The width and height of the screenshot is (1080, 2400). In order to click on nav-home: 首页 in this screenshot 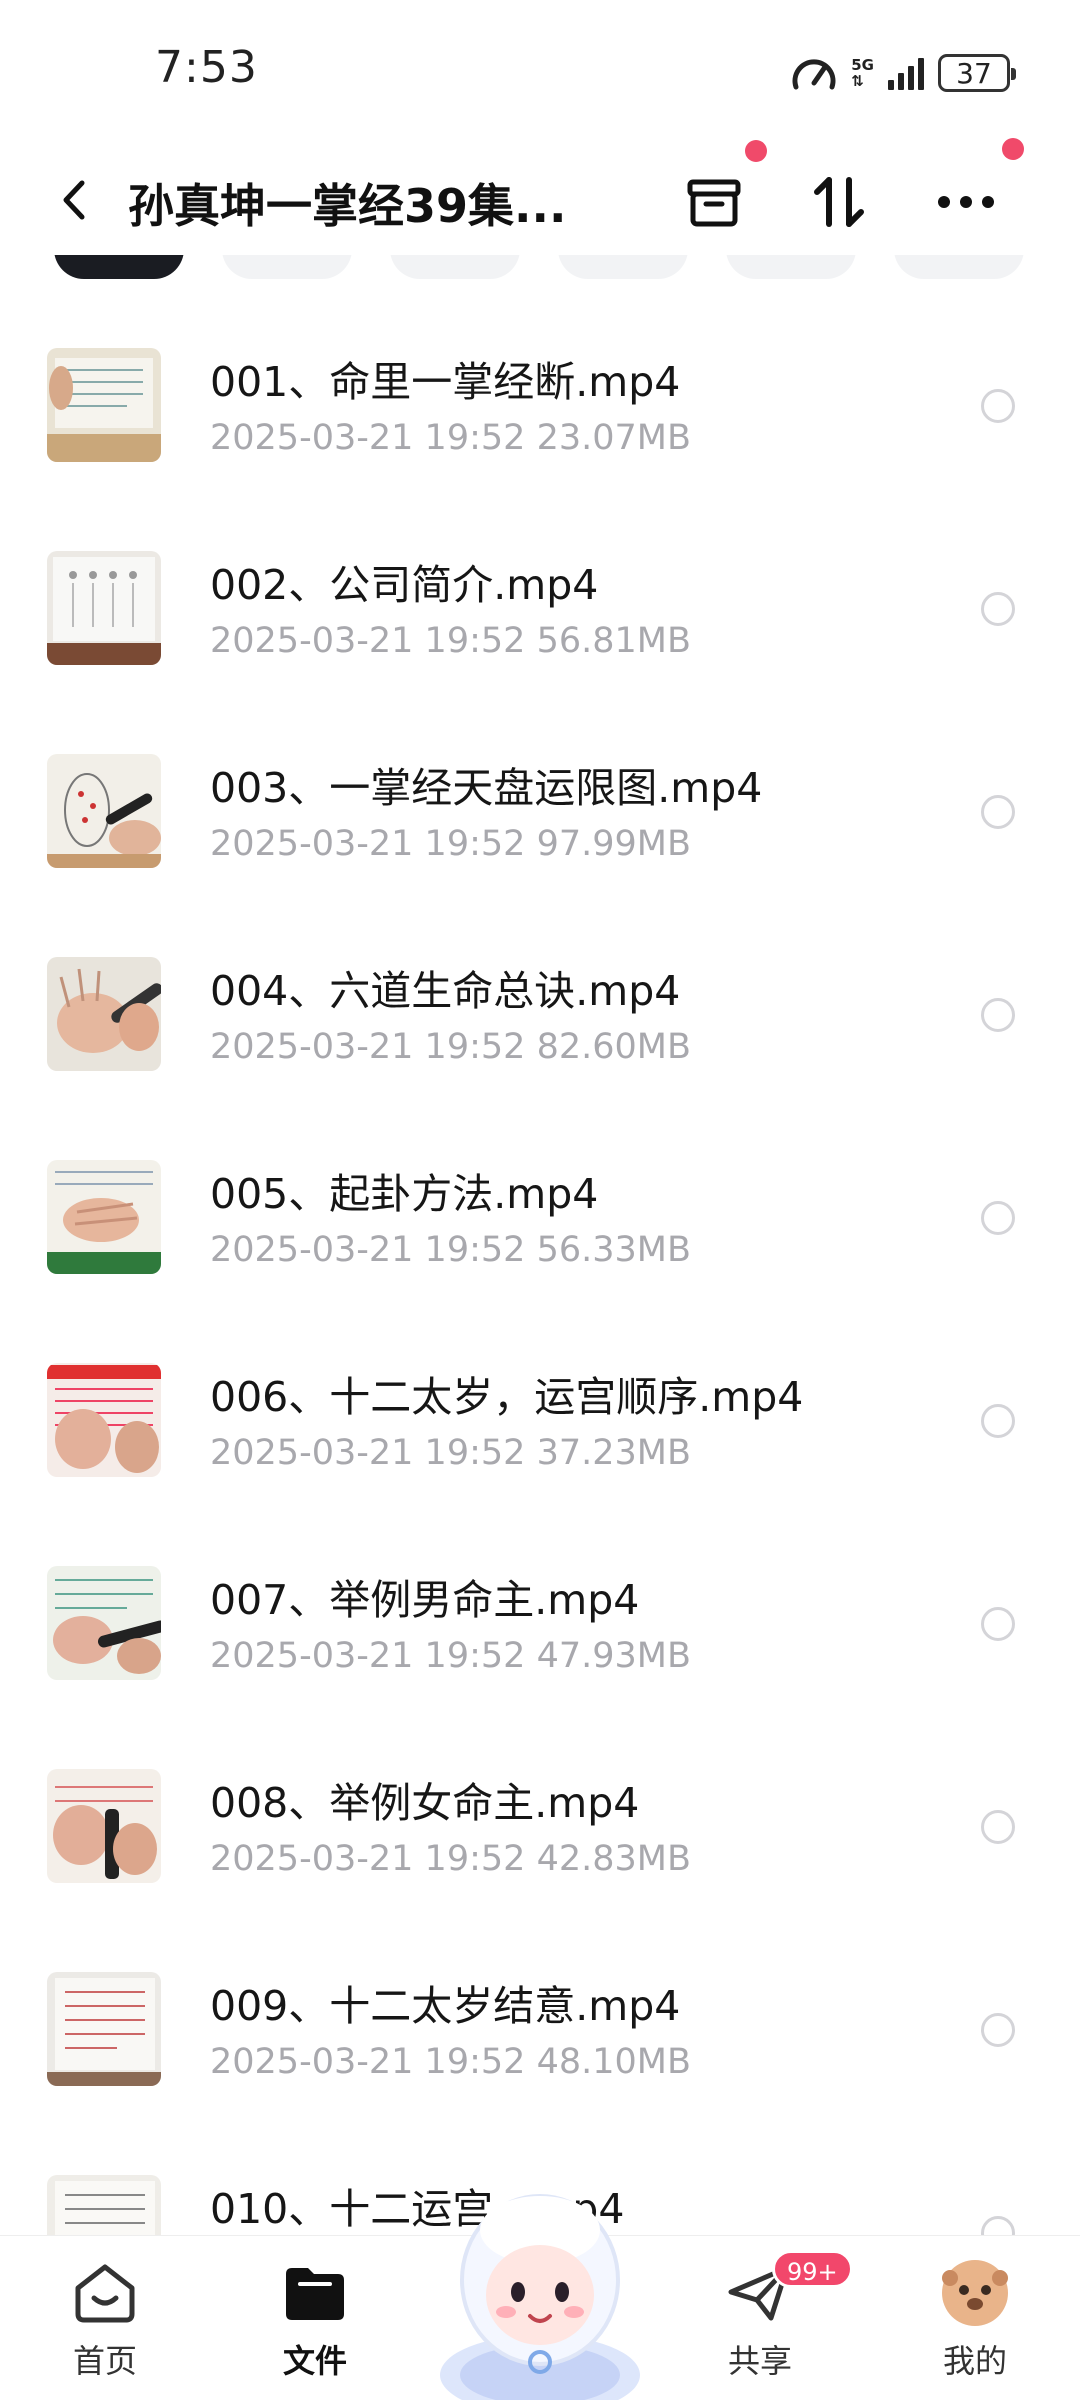, I will do `click(105, 2323)`.